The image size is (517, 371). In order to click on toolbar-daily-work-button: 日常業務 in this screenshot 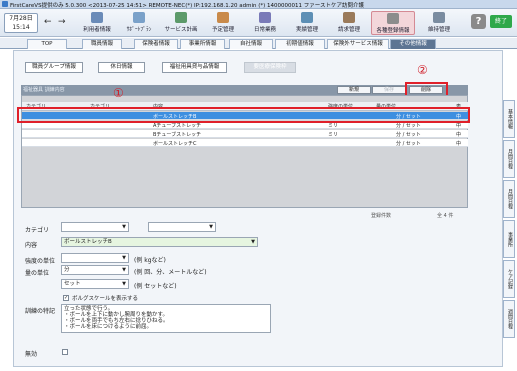, I will do `click(265, 23)`.